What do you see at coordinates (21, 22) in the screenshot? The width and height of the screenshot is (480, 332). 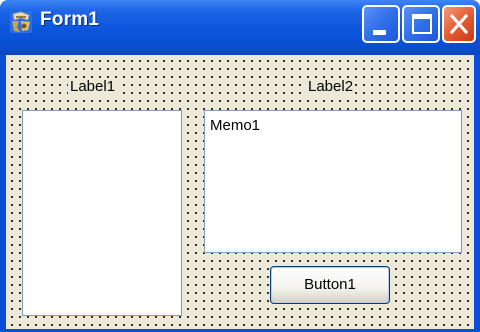 I see `app-icon` at bounding box center [21, 22].